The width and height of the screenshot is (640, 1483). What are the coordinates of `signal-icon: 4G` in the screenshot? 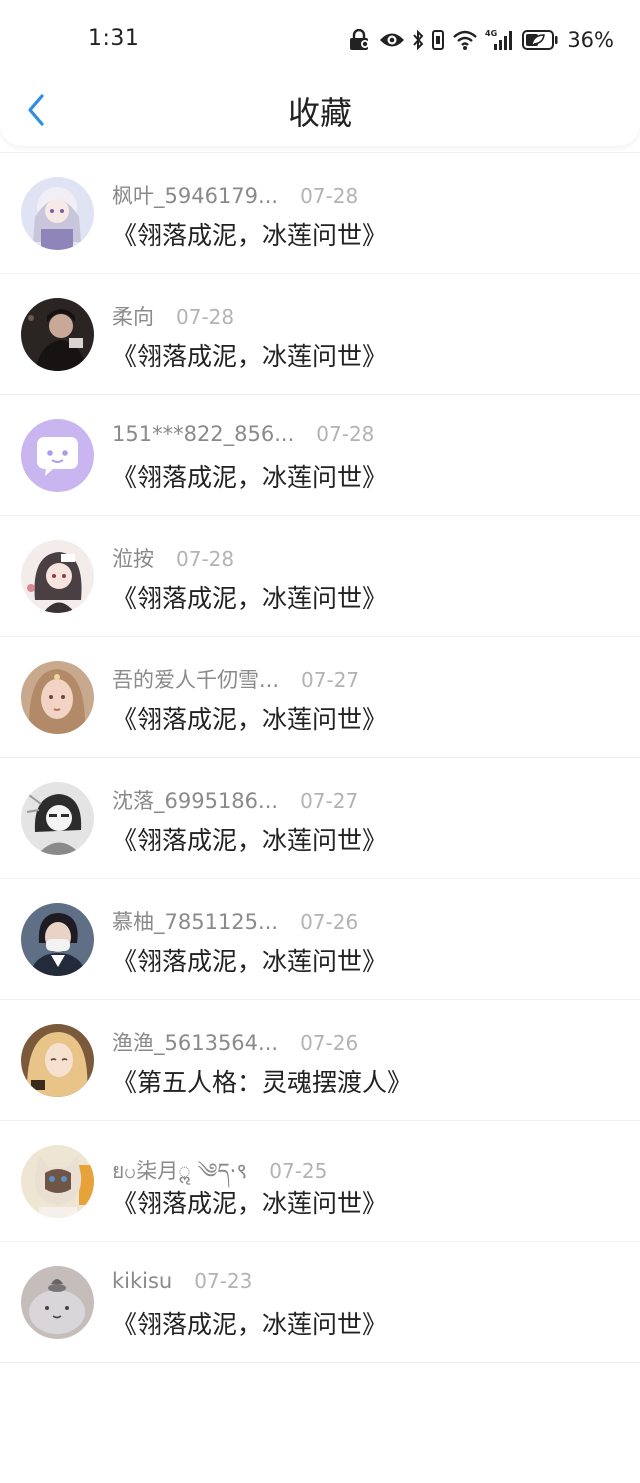 It's located at (500, 40).